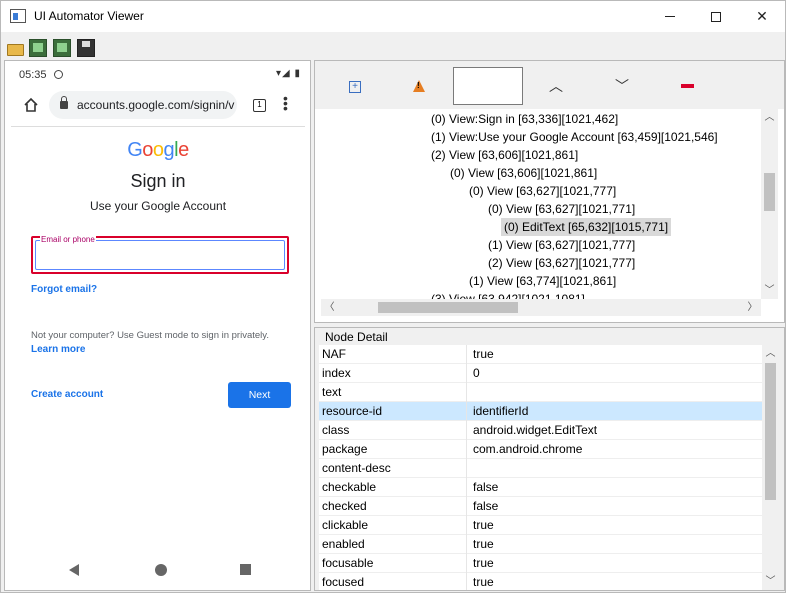  I want to click on detail-row: class android.widget.EditText, so click(540, 430).